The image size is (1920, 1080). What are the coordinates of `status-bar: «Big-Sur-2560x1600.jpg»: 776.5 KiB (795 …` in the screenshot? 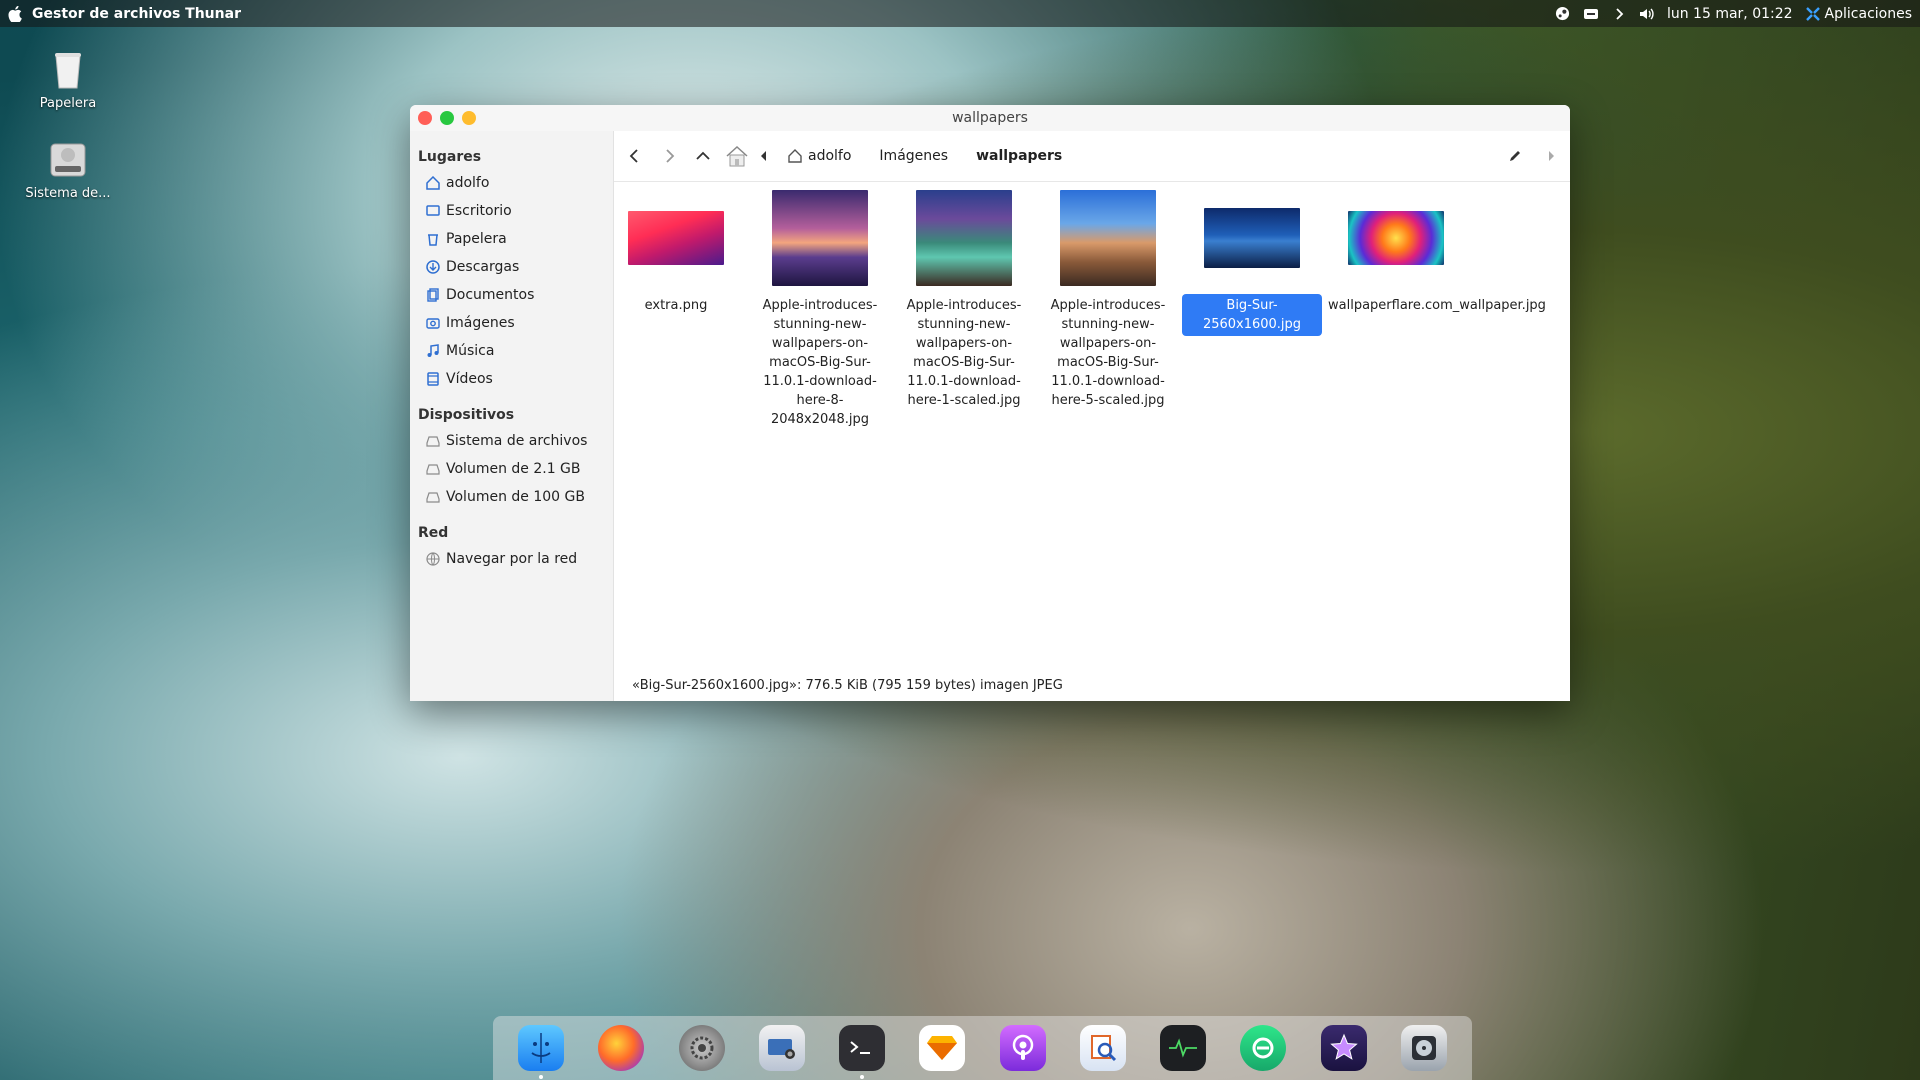 It's located at (847, 685).